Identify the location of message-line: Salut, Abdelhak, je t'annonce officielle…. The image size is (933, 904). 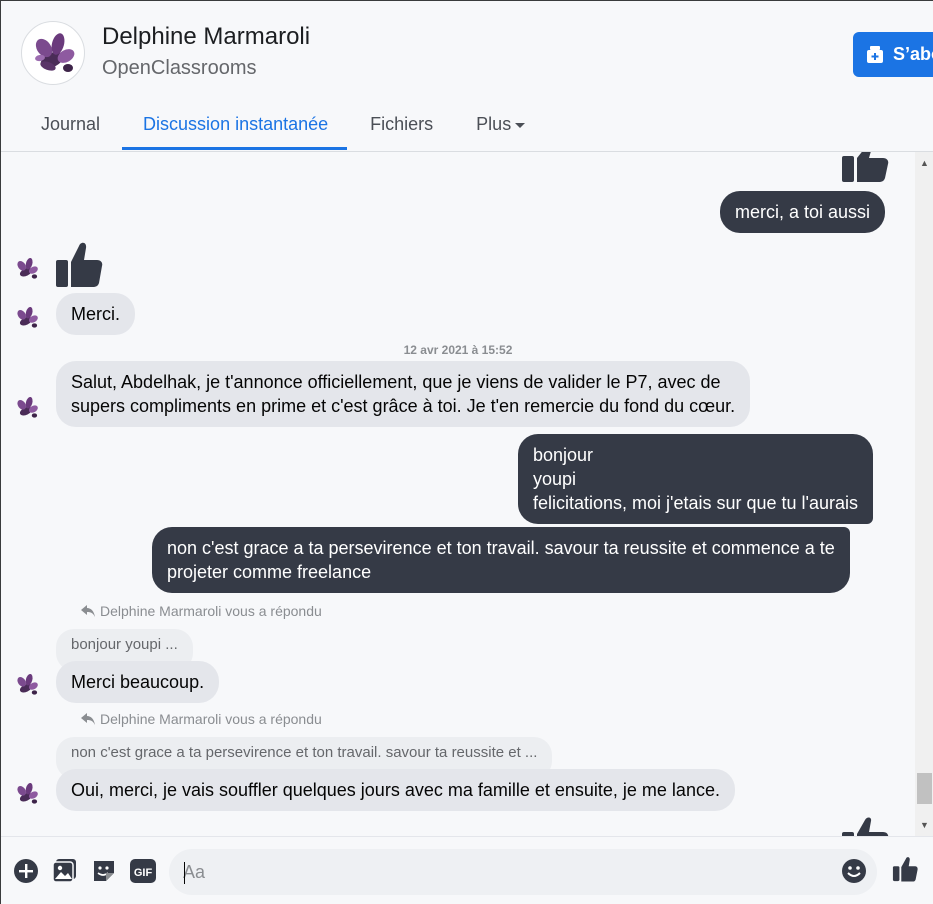
(396, 382).